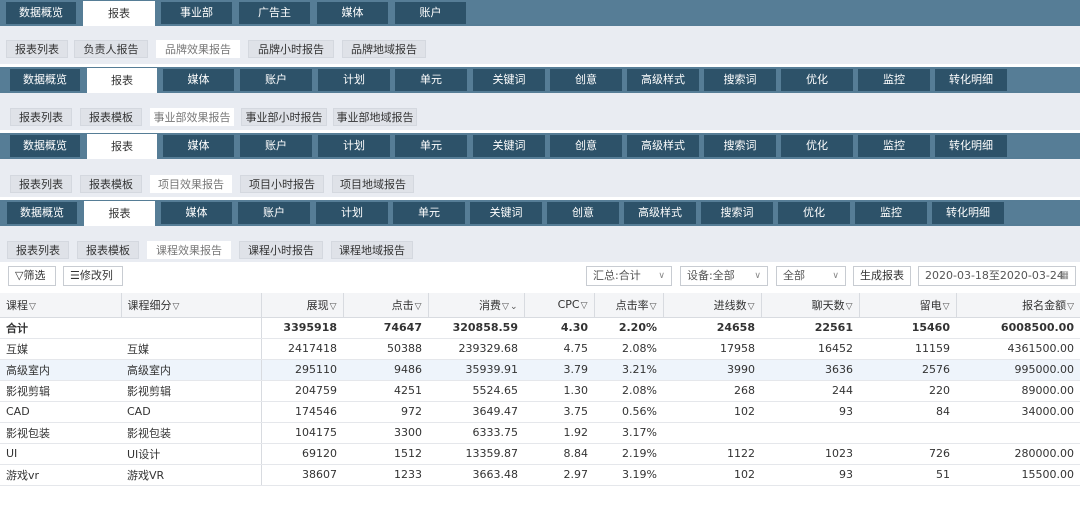 The width and height of the screenshot is (1080, 513). Describe the element at coordinates (93, 276) in the screenshot. I see `edit-columns-button: ☰修改列` at that location.